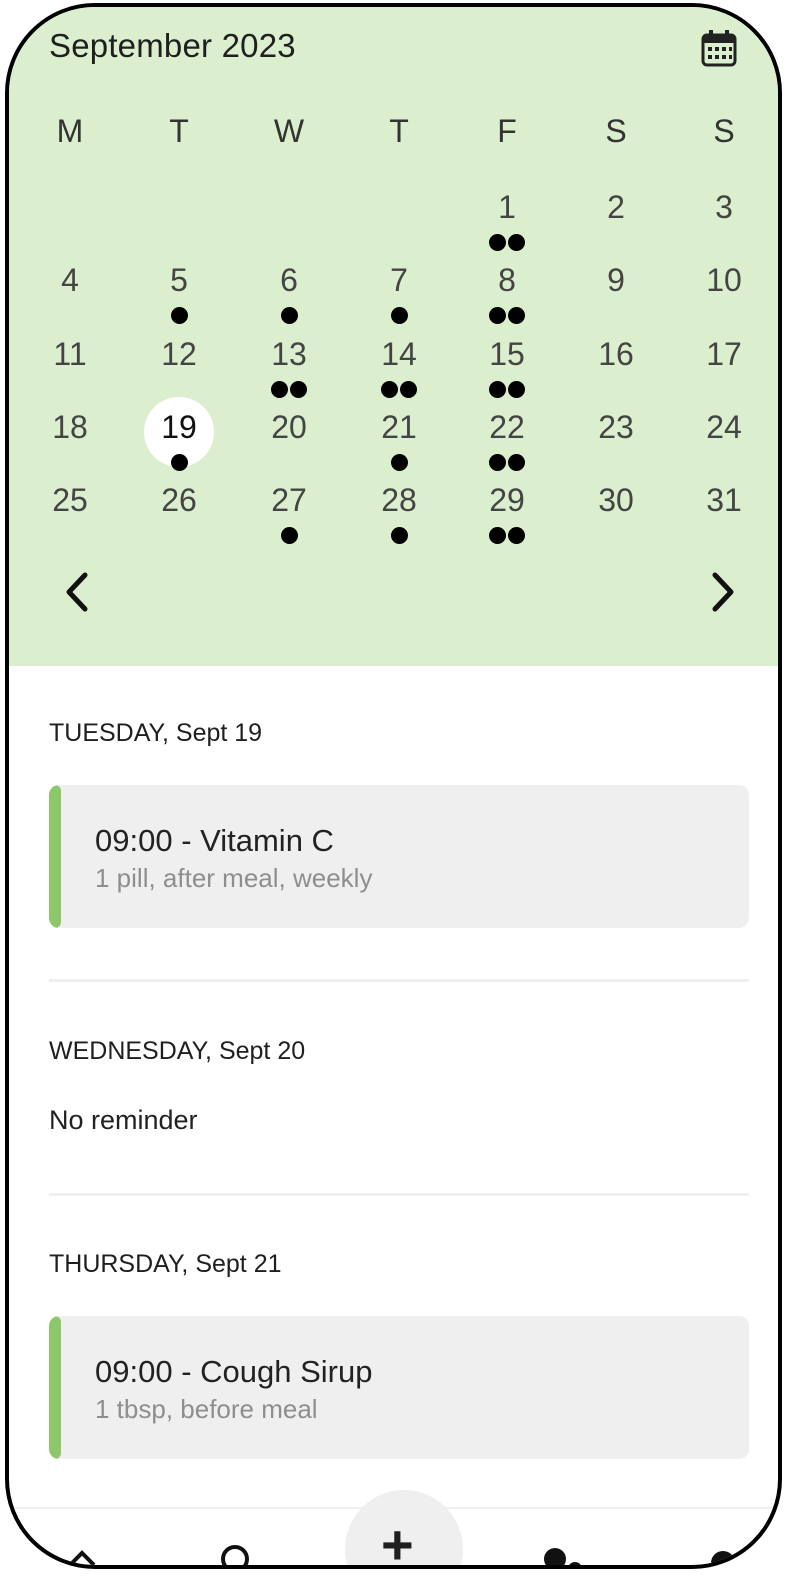 The width and height of the screenshot is (793, 1577). Describe the element at coordinates (70, 505) in the screenshot. I see `calendar-day: 25` at that location.